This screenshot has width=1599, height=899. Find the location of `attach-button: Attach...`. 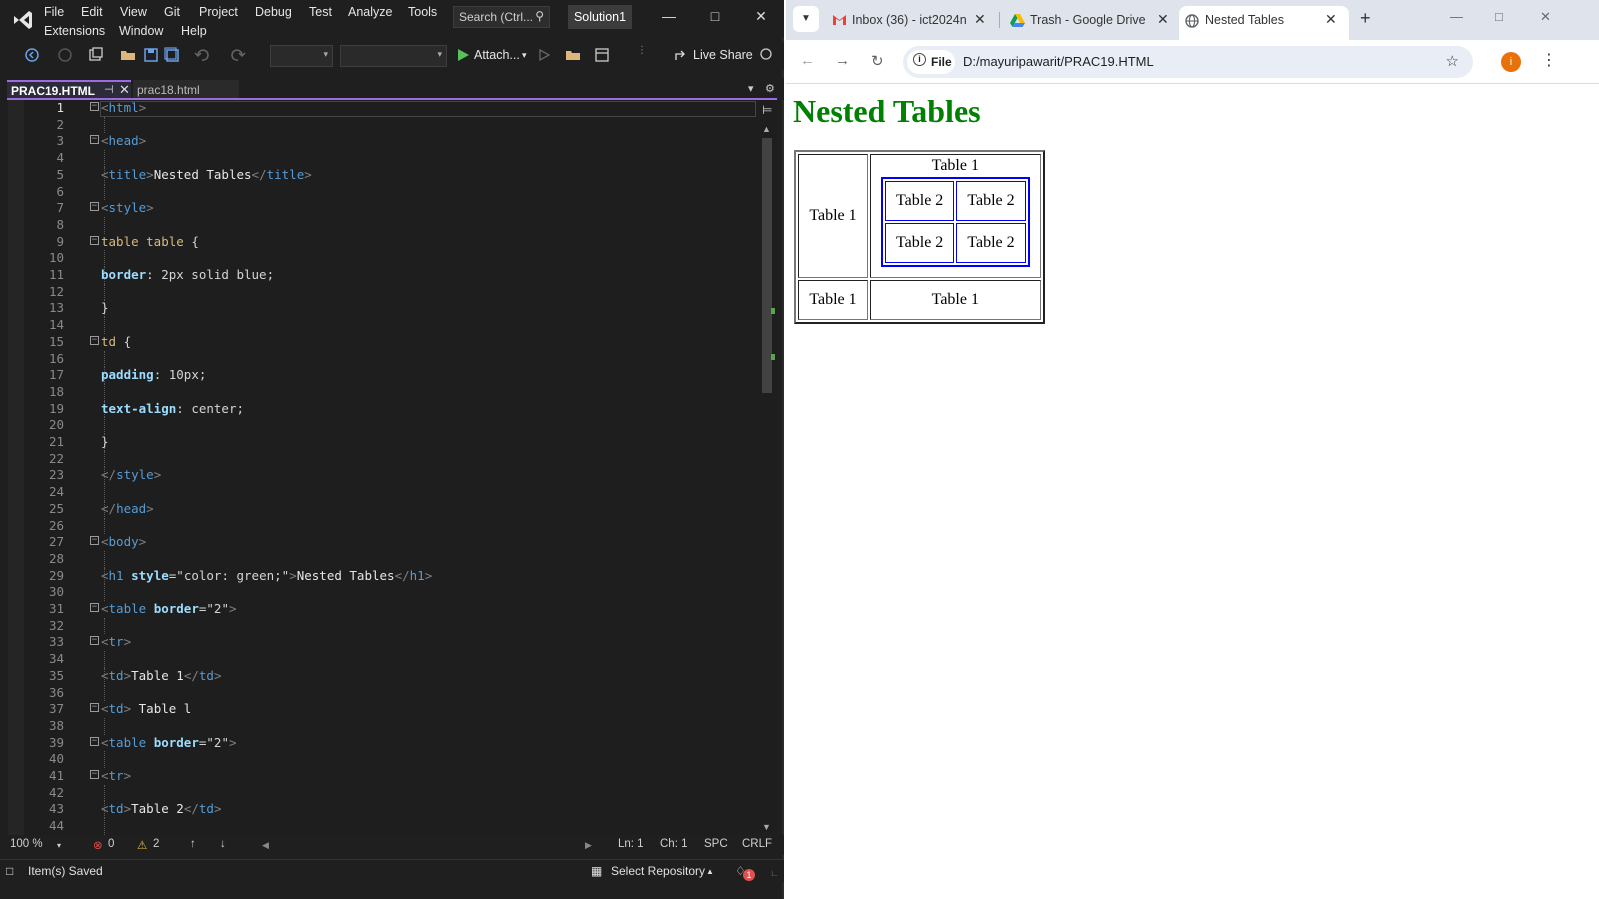

attach-button: Attach... is located at coordinates (497, 55).